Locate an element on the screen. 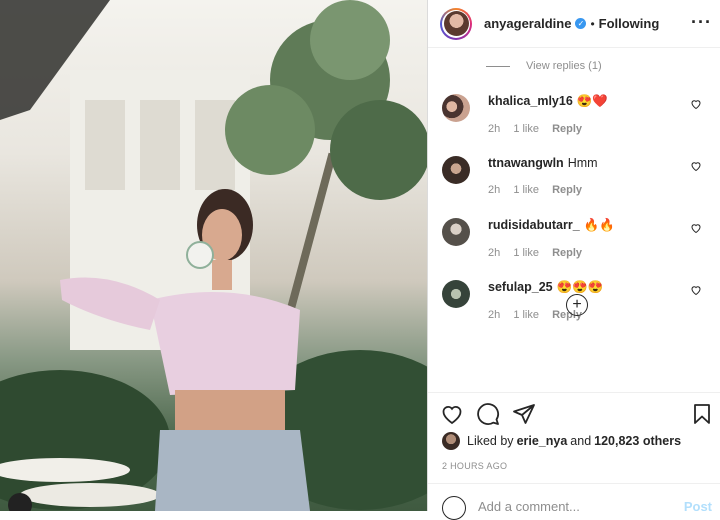 Image resolution: width=720 pixels, height=520 pixels. commenter-username: rudisidabutarr_ is located at coordinates (534, 225).